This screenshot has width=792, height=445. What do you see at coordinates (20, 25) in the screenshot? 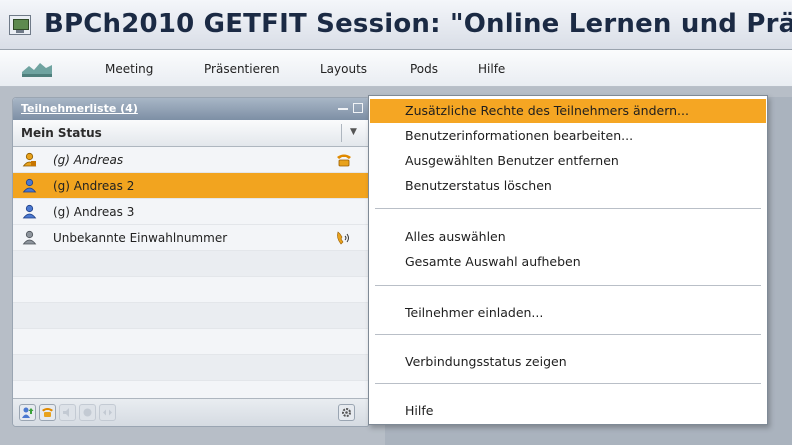
I see `app-window-icon` at bounding box center [20, 25].